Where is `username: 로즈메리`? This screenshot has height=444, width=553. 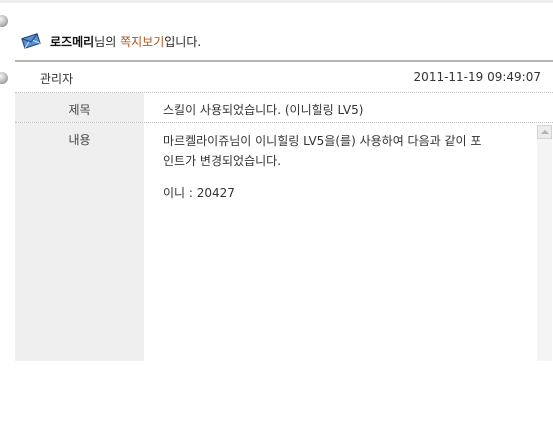 username: 로즈메리 is located at coordinates (72, 41).